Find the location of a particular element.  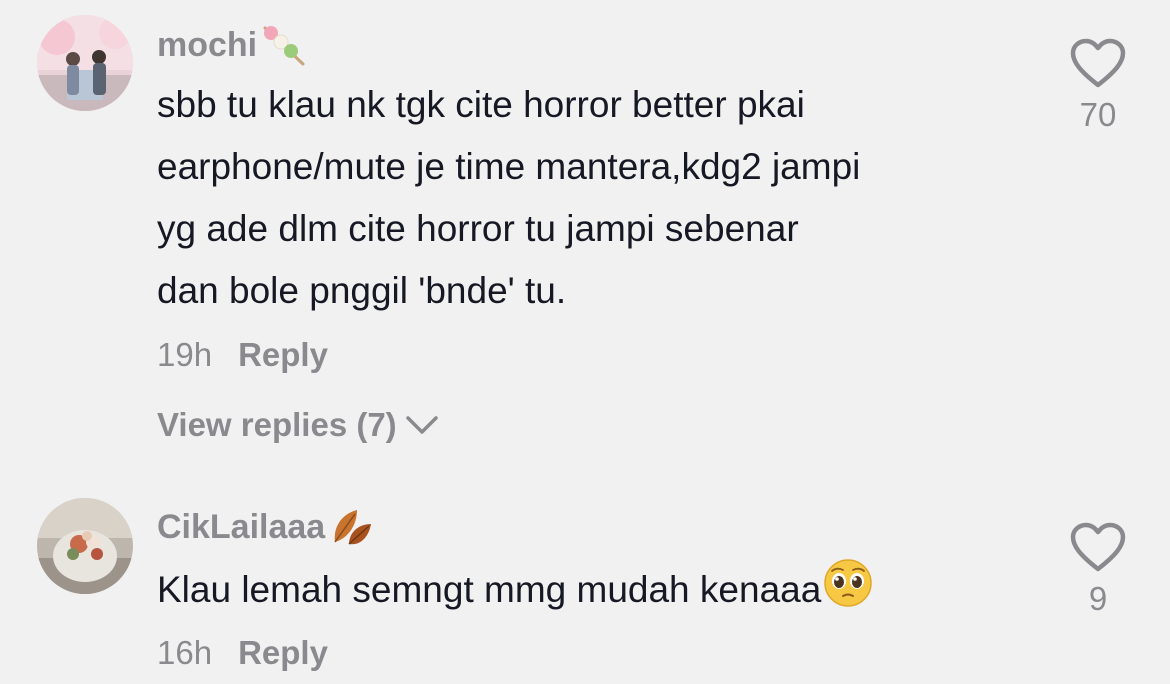

like-control: 70 is located at coordinates (1098, 86).